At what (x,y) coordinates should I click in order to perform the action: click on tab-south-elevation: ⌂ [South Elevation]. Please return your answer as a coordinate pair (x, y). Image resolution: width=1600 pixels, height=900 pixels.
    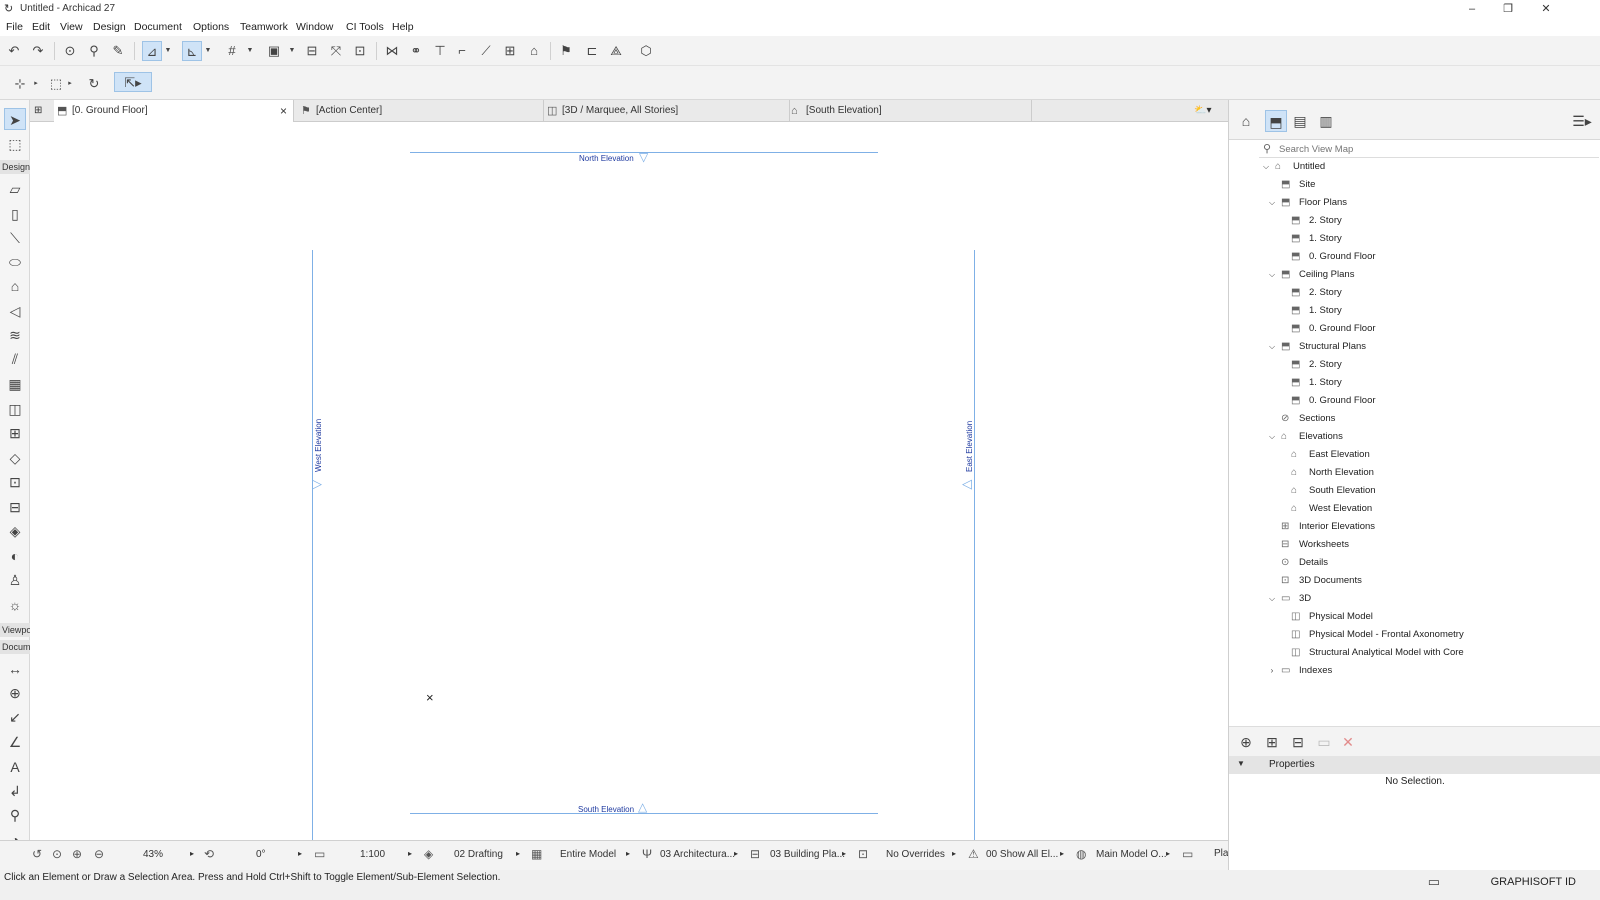
    Looking at the image, I should click on (910, 111).